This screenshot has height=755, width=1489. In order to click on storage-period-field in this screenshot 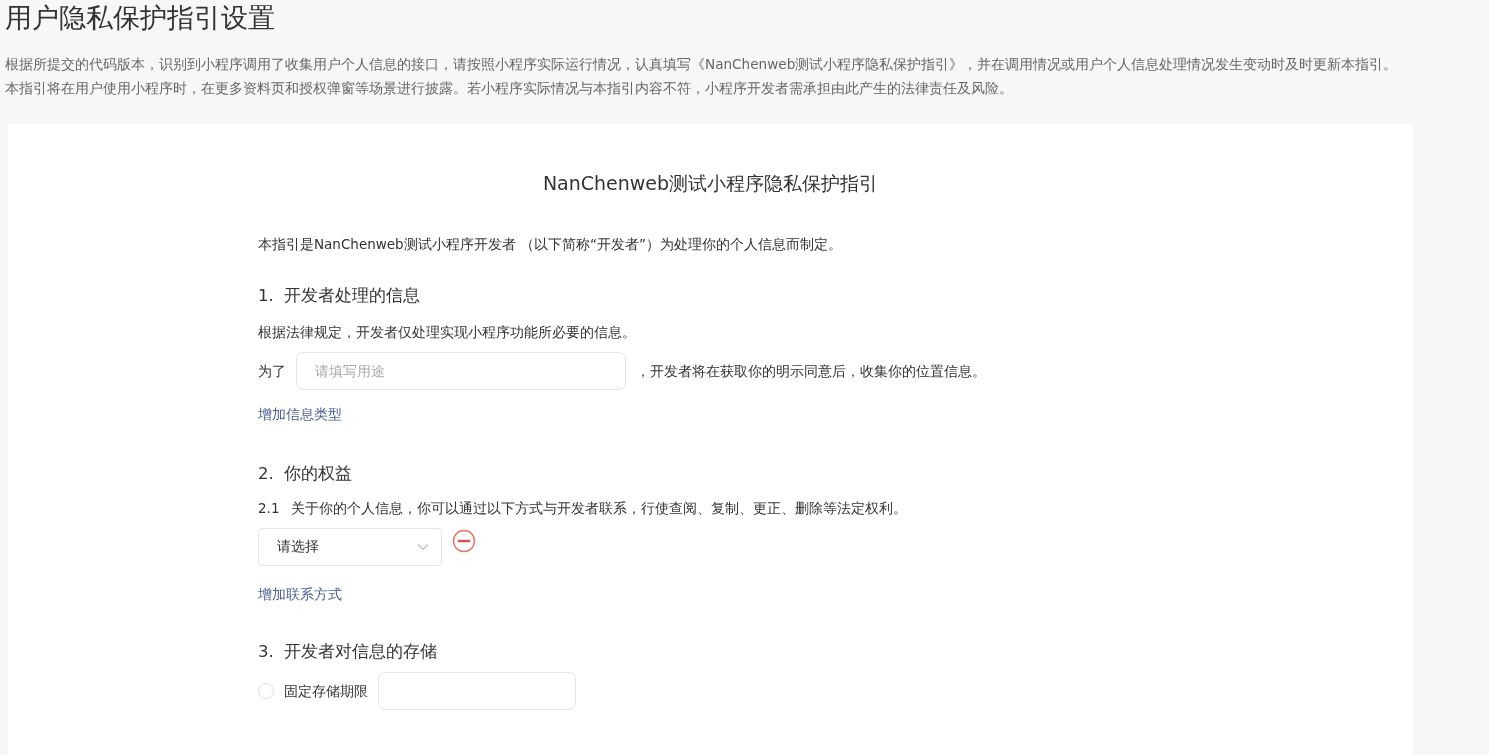, I will do `click(477, 691)`.